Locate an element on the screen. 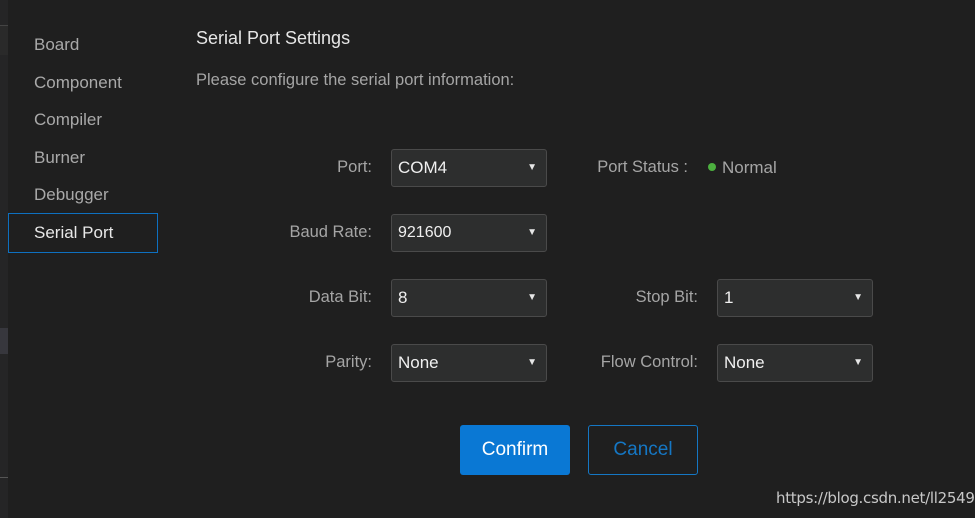  flow-control-label: Flow Control: is located at coordinates (649, 362).